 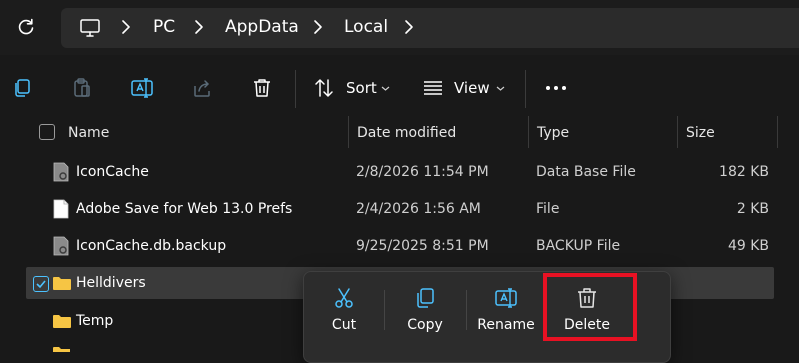 I want to click on view-icon, so click(x=433, y=88).